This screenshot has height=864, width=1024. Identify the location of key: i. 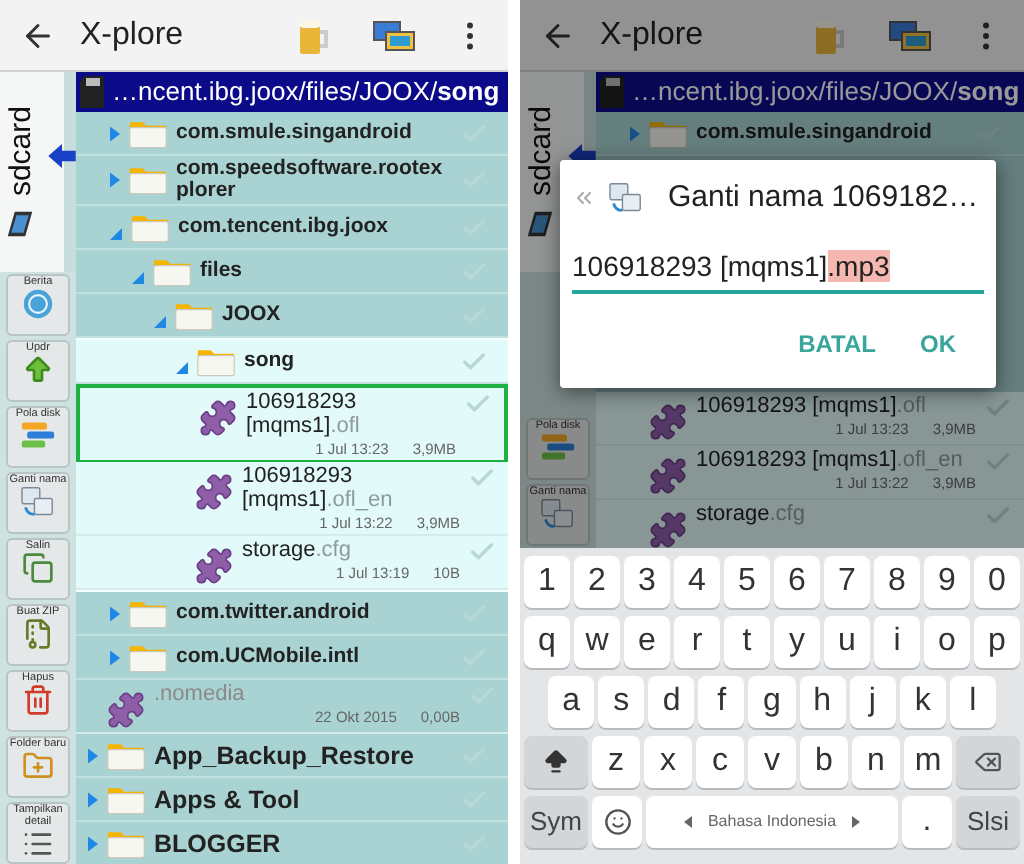
(897, 642).